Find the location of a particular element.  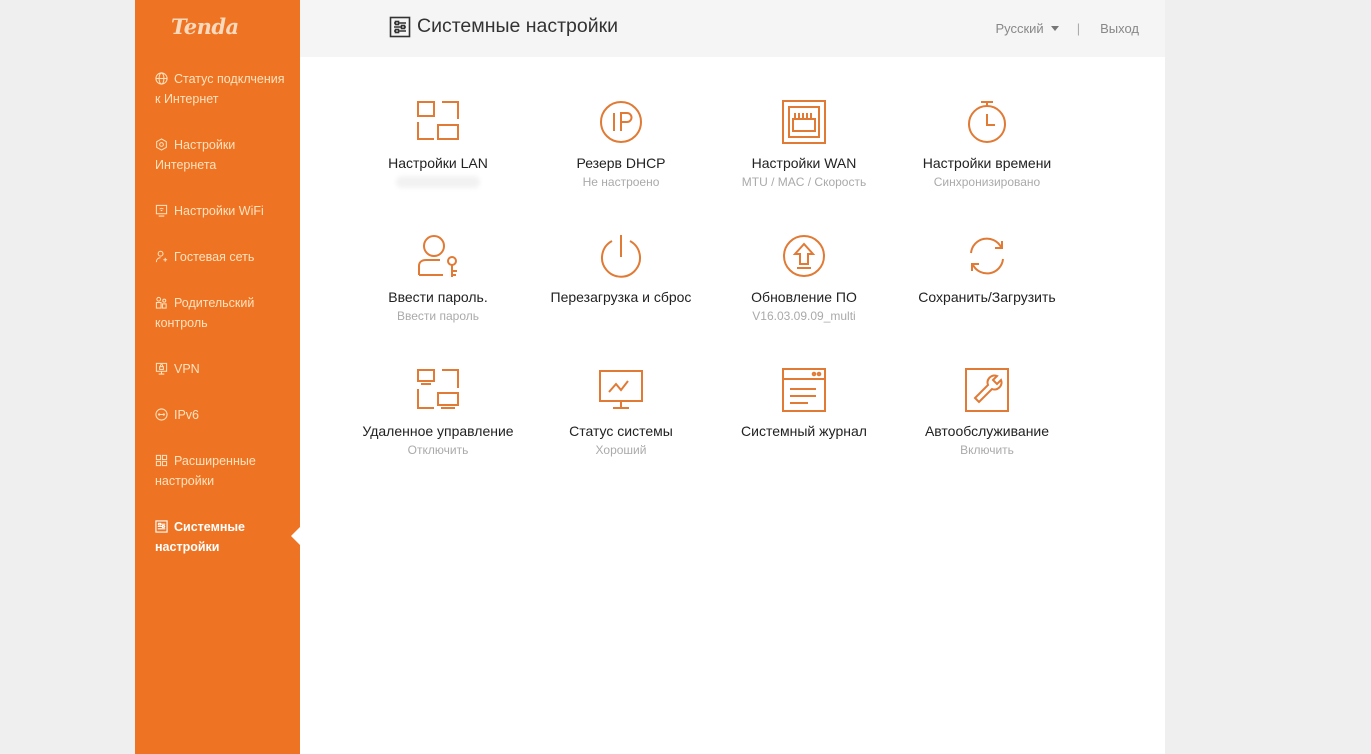

tile-lan-settings: Настройки LAN is located at coordinates (438, 143).